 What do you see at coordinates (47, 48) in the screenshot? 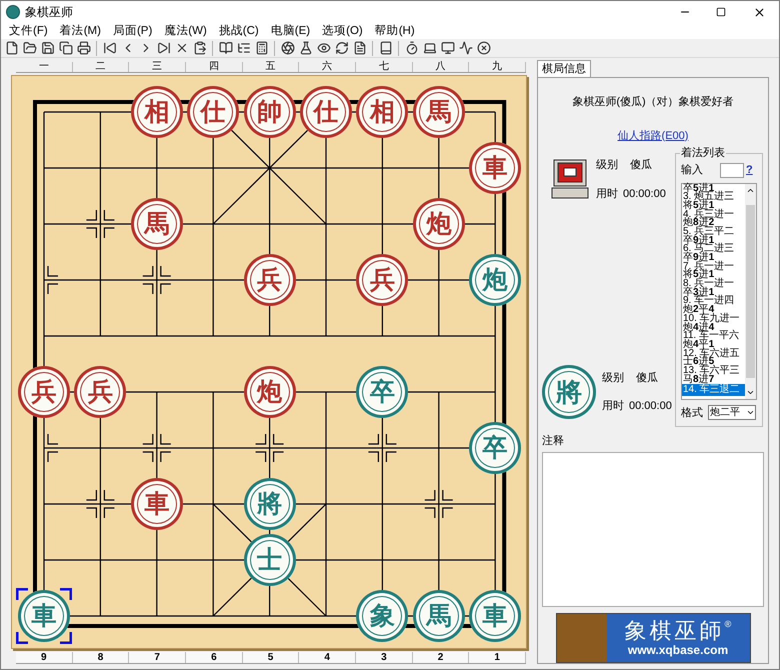
I see `save-icon` at bounding box center [47, 48].